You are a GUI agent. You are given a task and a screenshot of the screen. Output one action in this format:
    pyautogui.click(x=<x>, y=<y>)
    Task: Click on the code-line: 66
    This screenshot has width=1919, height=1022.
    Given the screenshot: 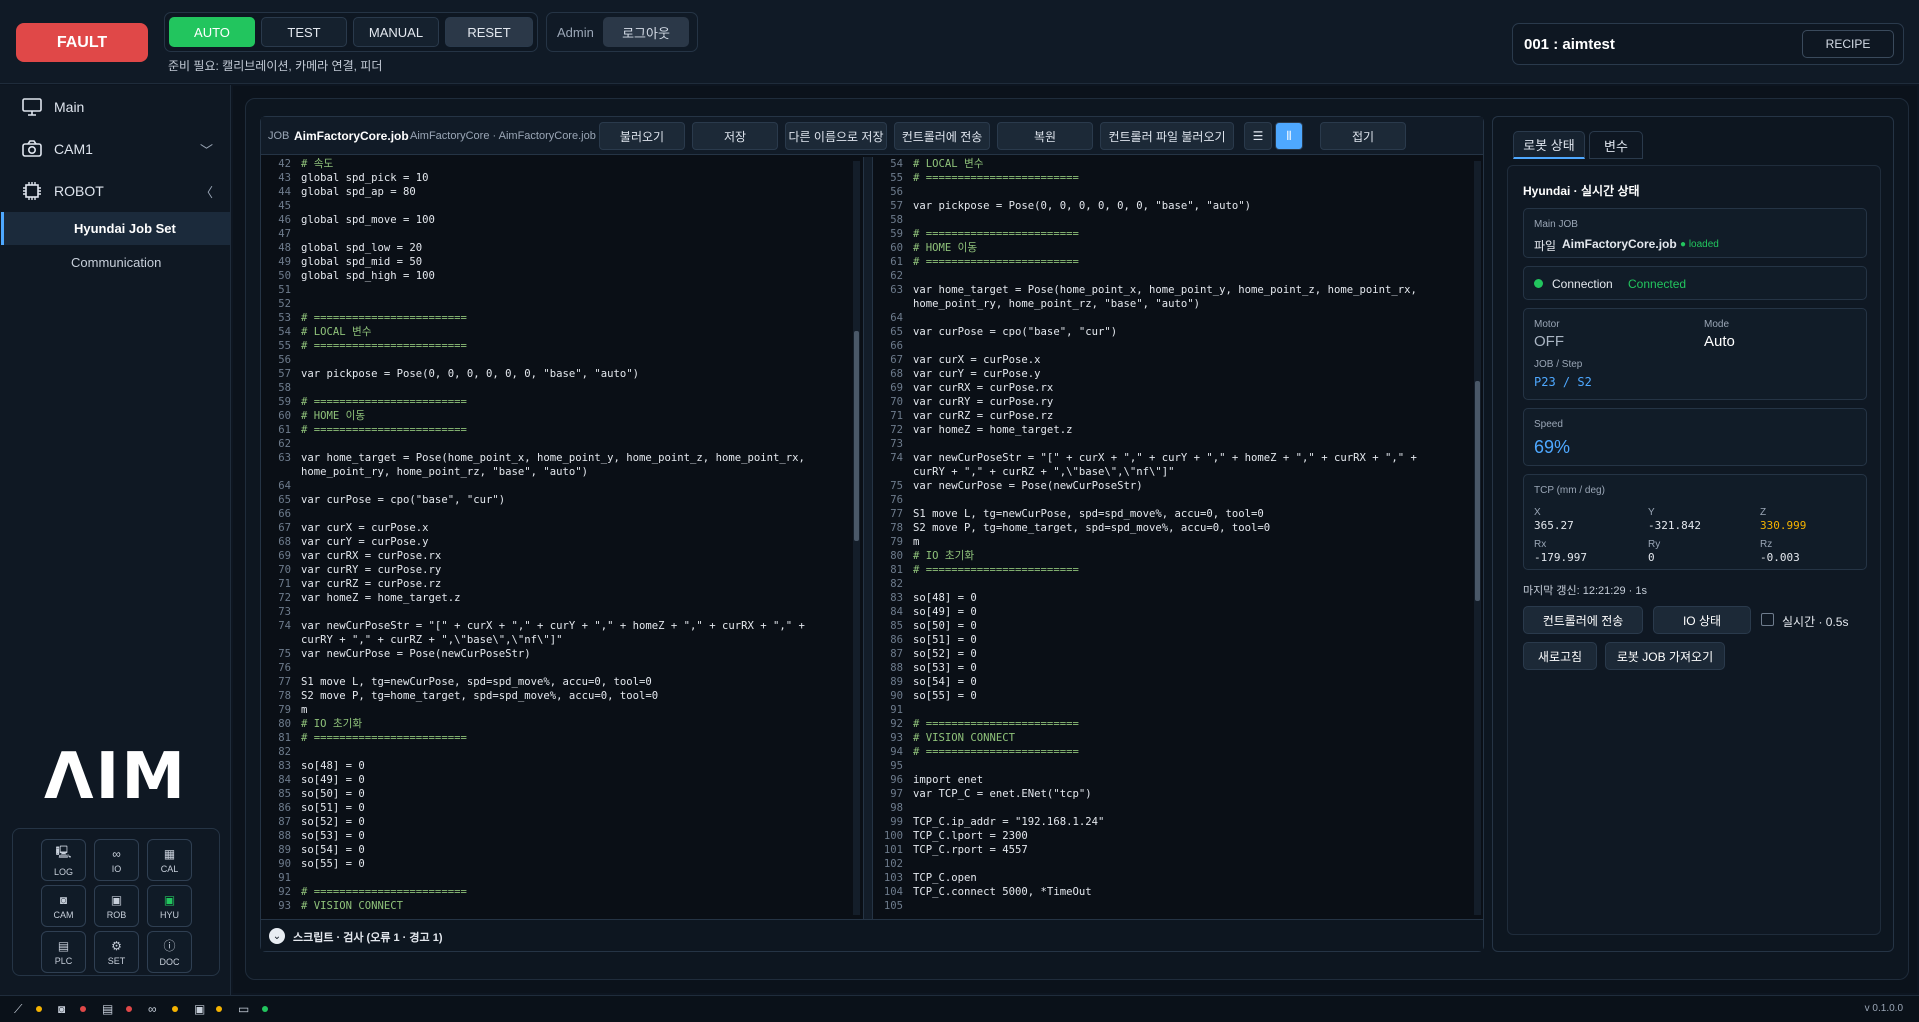 What is the action you would take?
    pyautogui.click(x=563, y=514)
    